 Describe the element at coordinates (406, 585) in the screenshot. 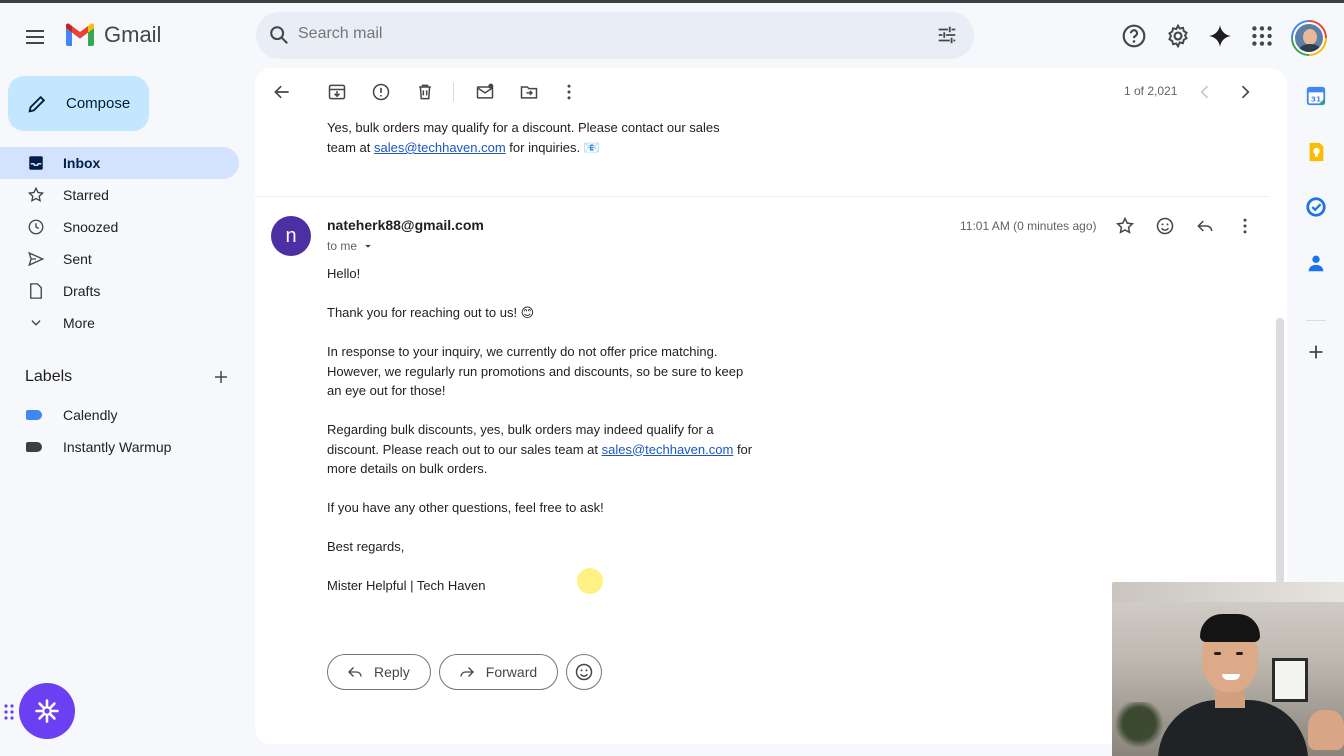

I see `body-signature: Mister Helpful | Tech Haven` at that location.